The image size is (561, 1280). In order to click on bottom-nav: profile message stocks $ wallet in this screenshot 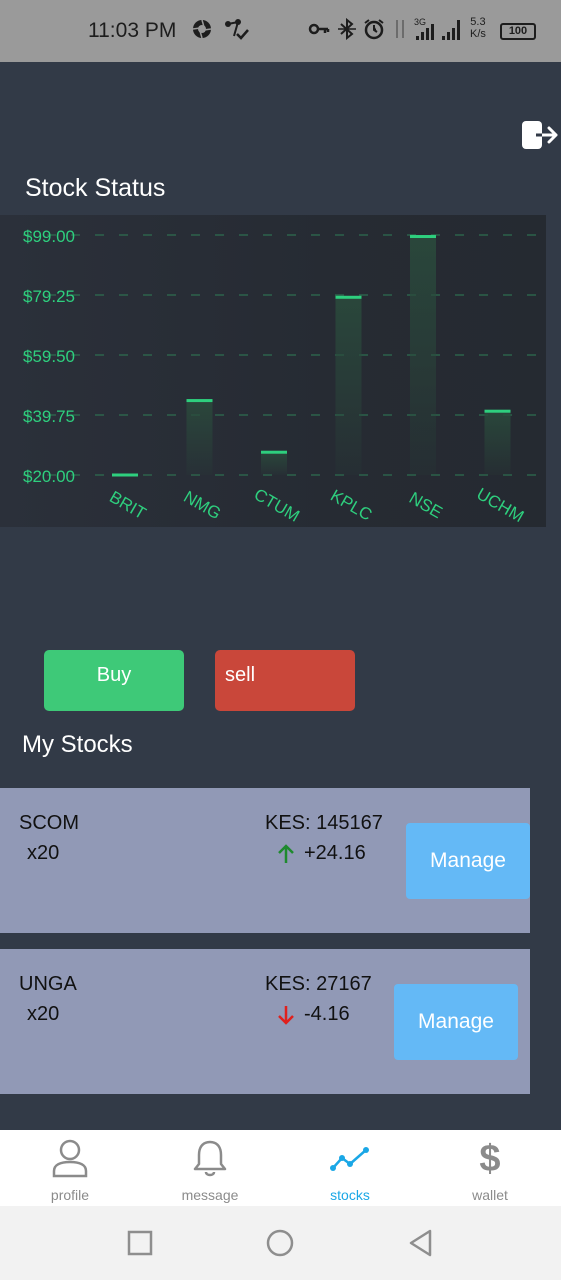, I will do `click(280, 1168)`.